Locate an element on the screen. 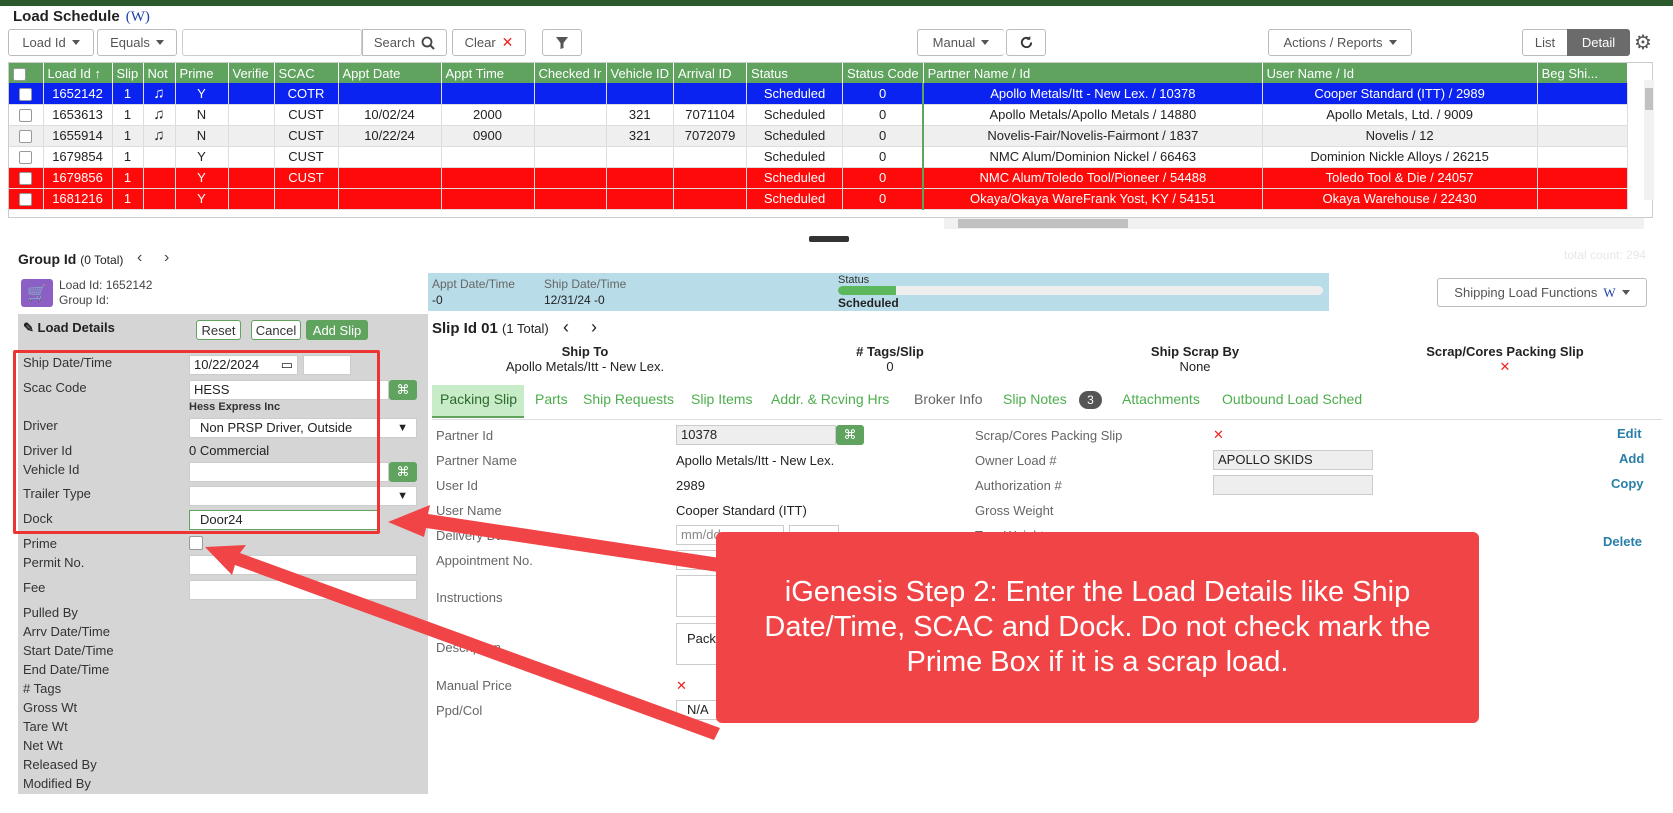  arrow-to-prime is located at coordinates (462, 642).